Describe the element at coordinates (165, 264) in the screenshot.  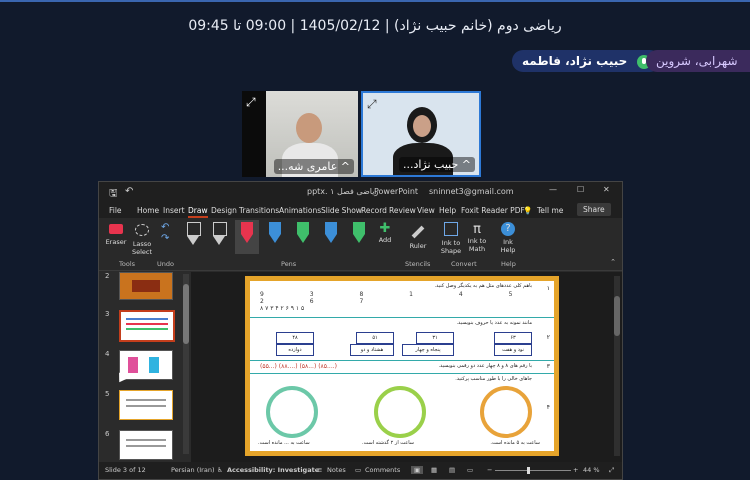
I see `undo-group-label: Undo` at that location.